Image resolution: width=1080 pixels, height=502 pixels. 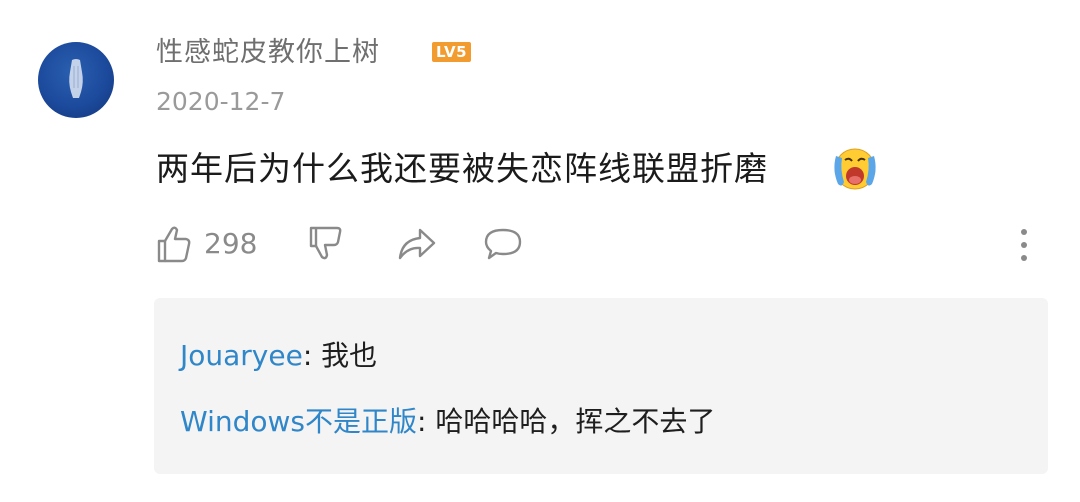 I want to click on level-badge: LV5, so click(x=452, y=52).